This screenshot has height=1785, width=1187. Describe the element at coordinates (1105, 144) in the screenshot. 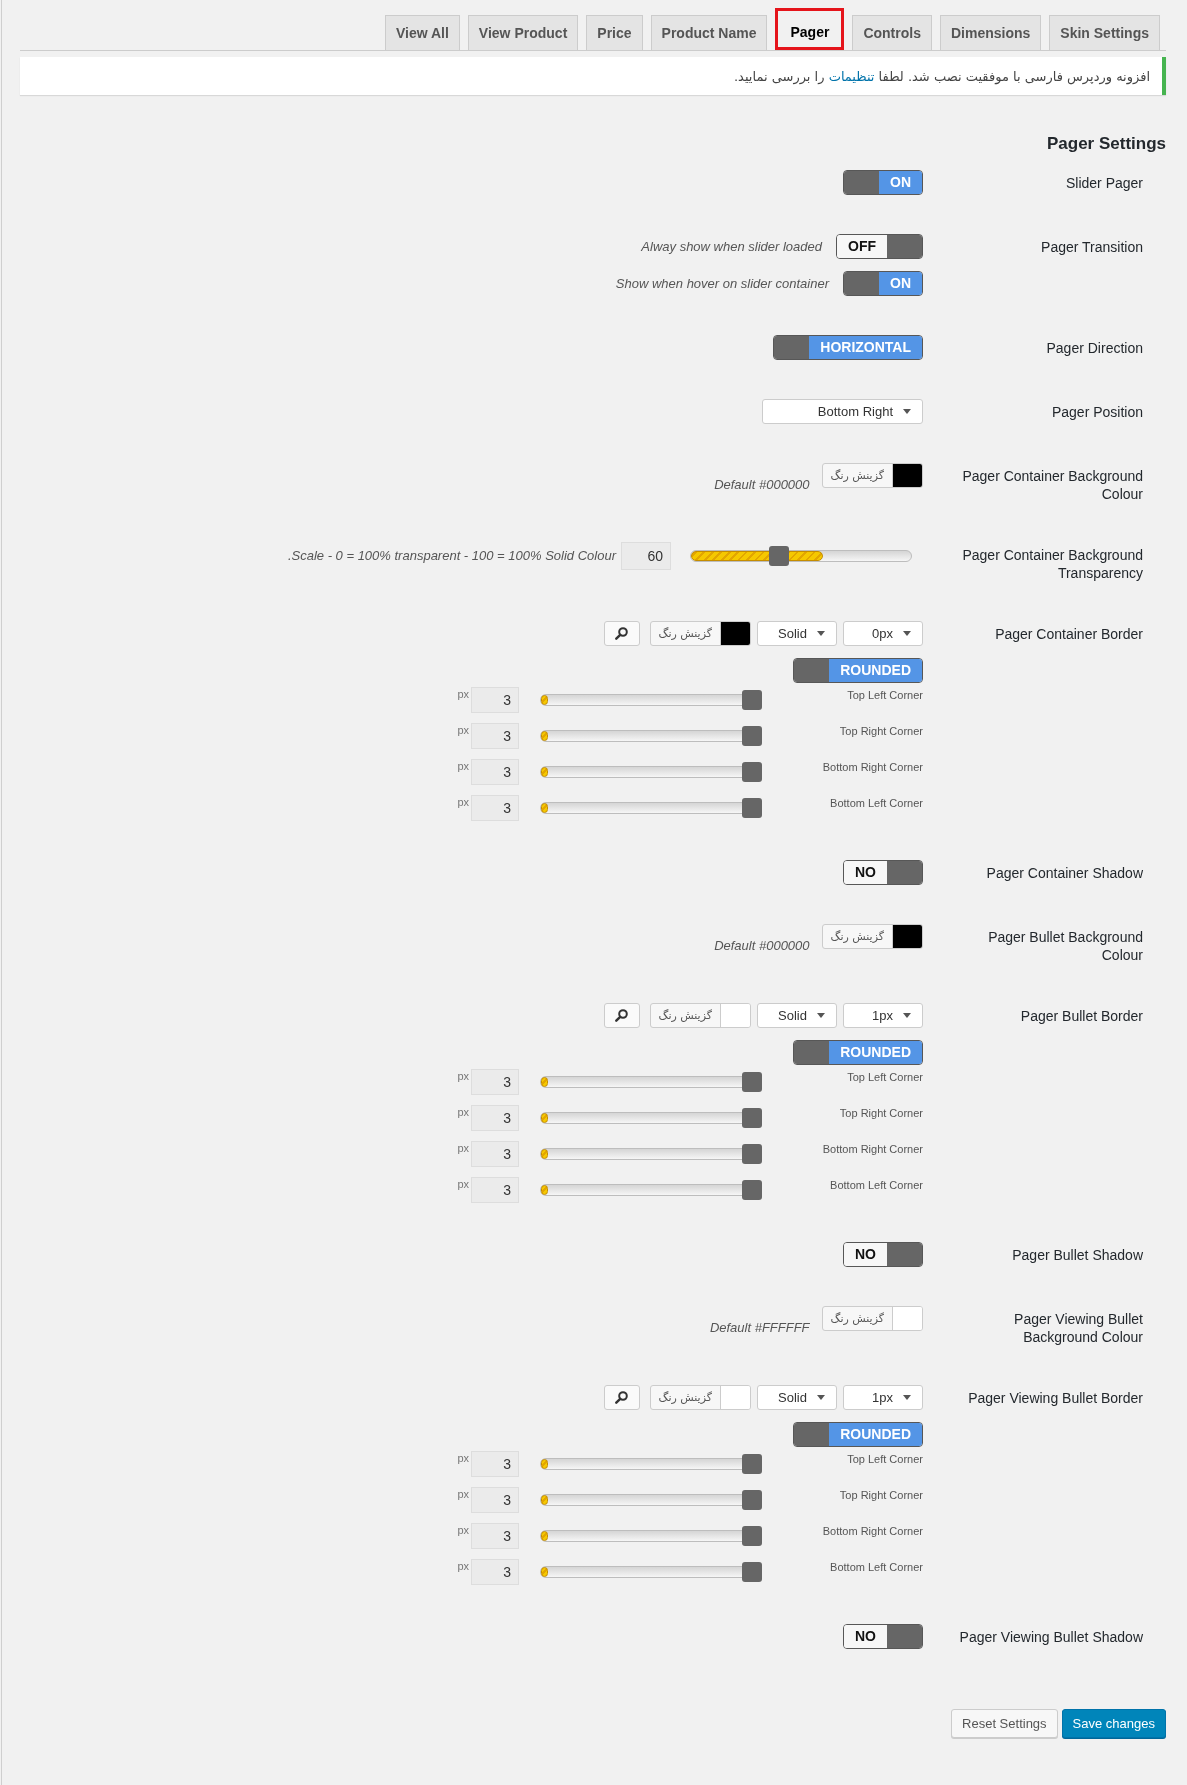

I see `section-heading: Pager Settings` at that location.